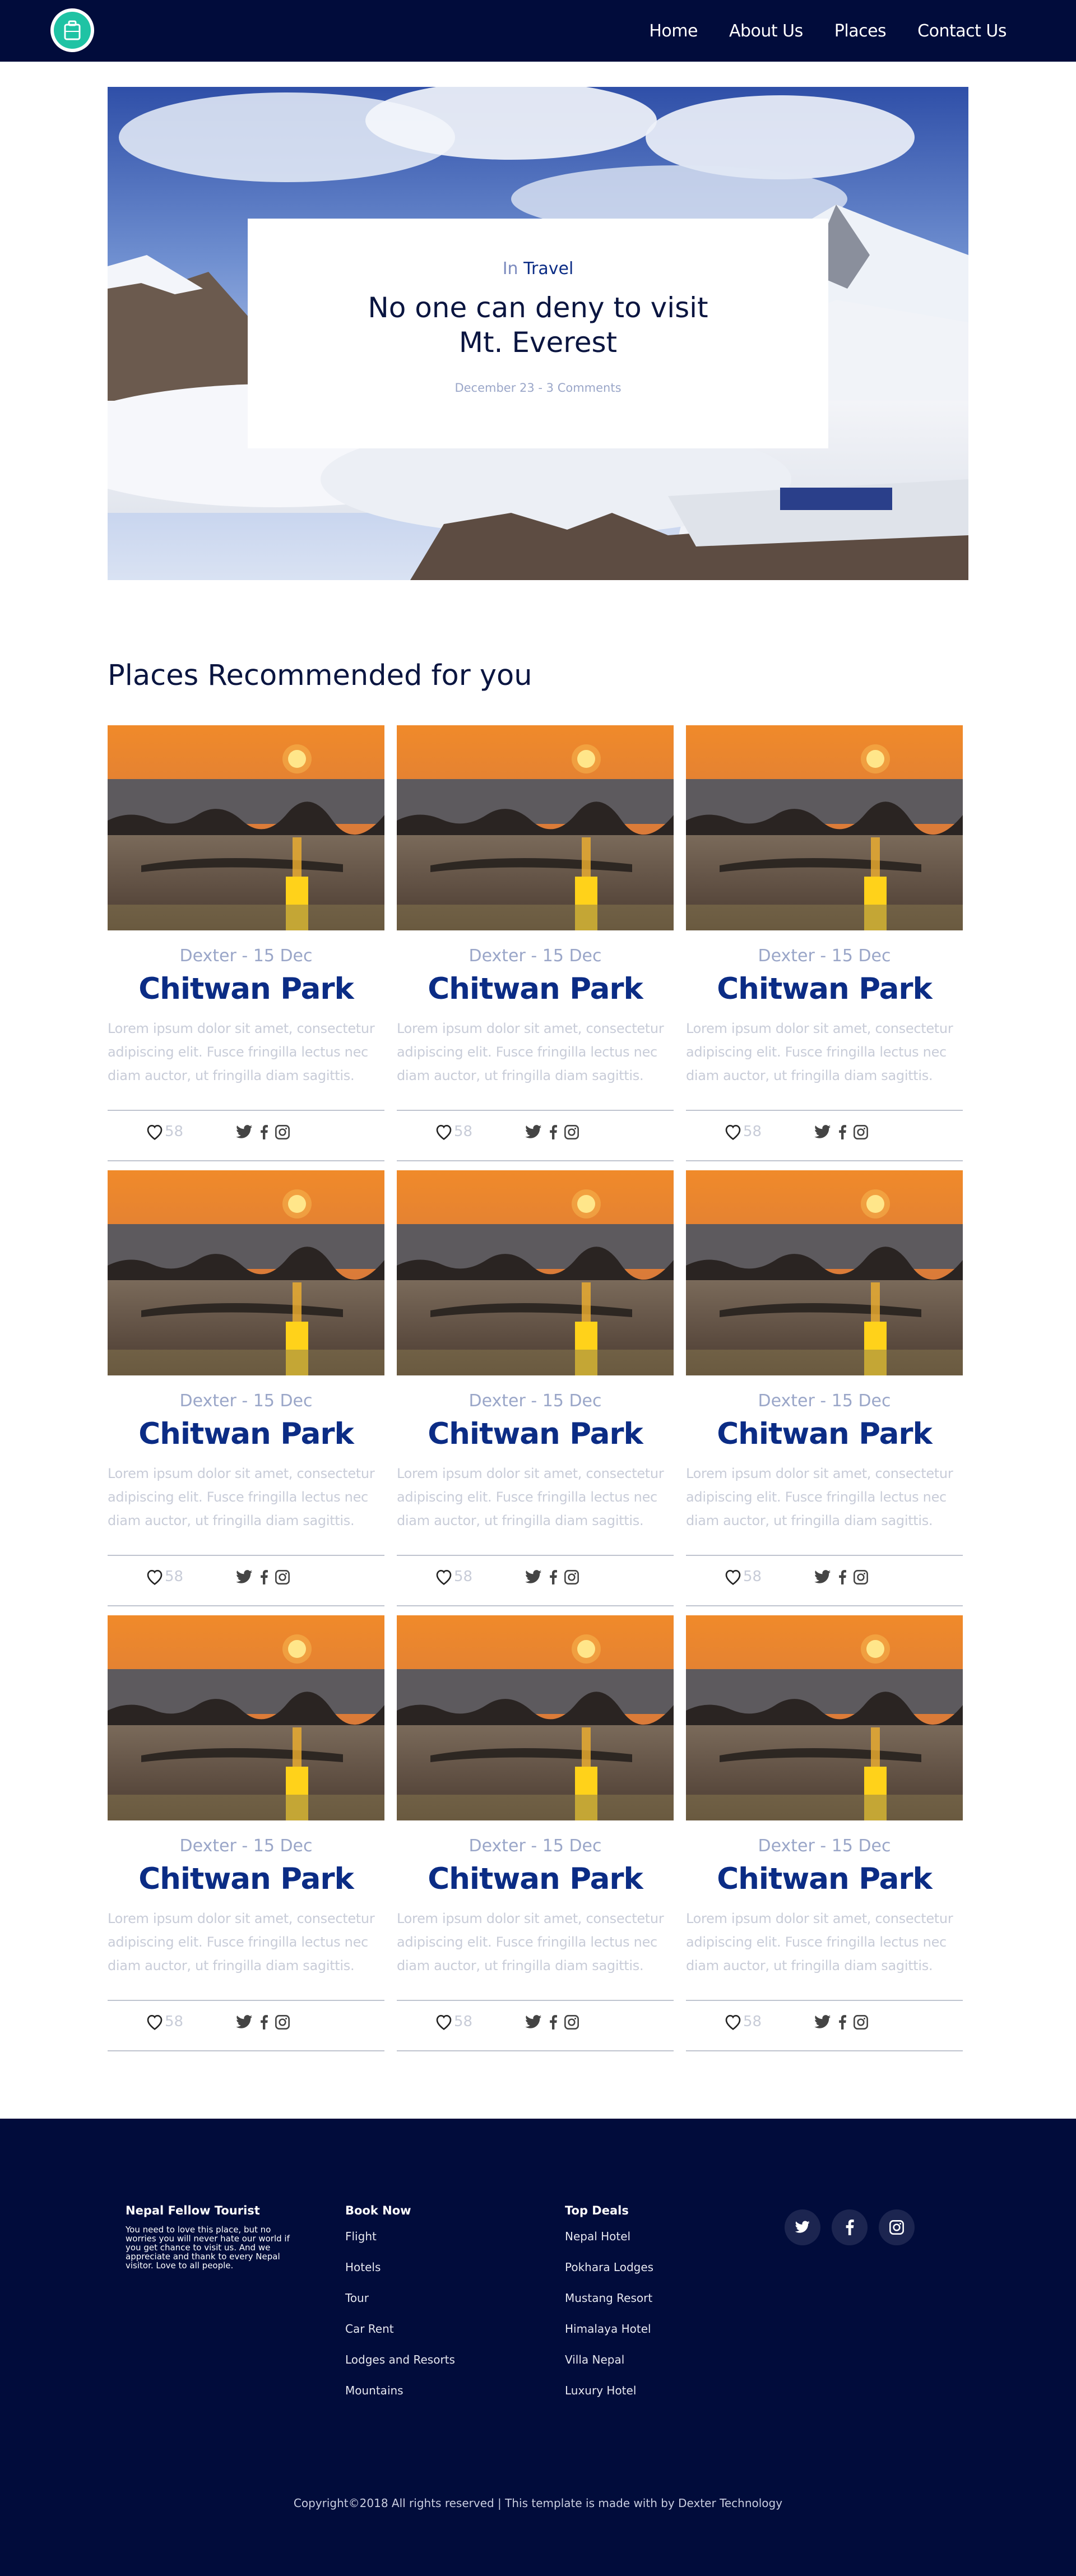 This screenshot has height=2576, width=1076. Describe the element at coordinates (609, 2306) in the screenshot. I see `footer-link-mustang-resort: Mustang Resort` at that location.